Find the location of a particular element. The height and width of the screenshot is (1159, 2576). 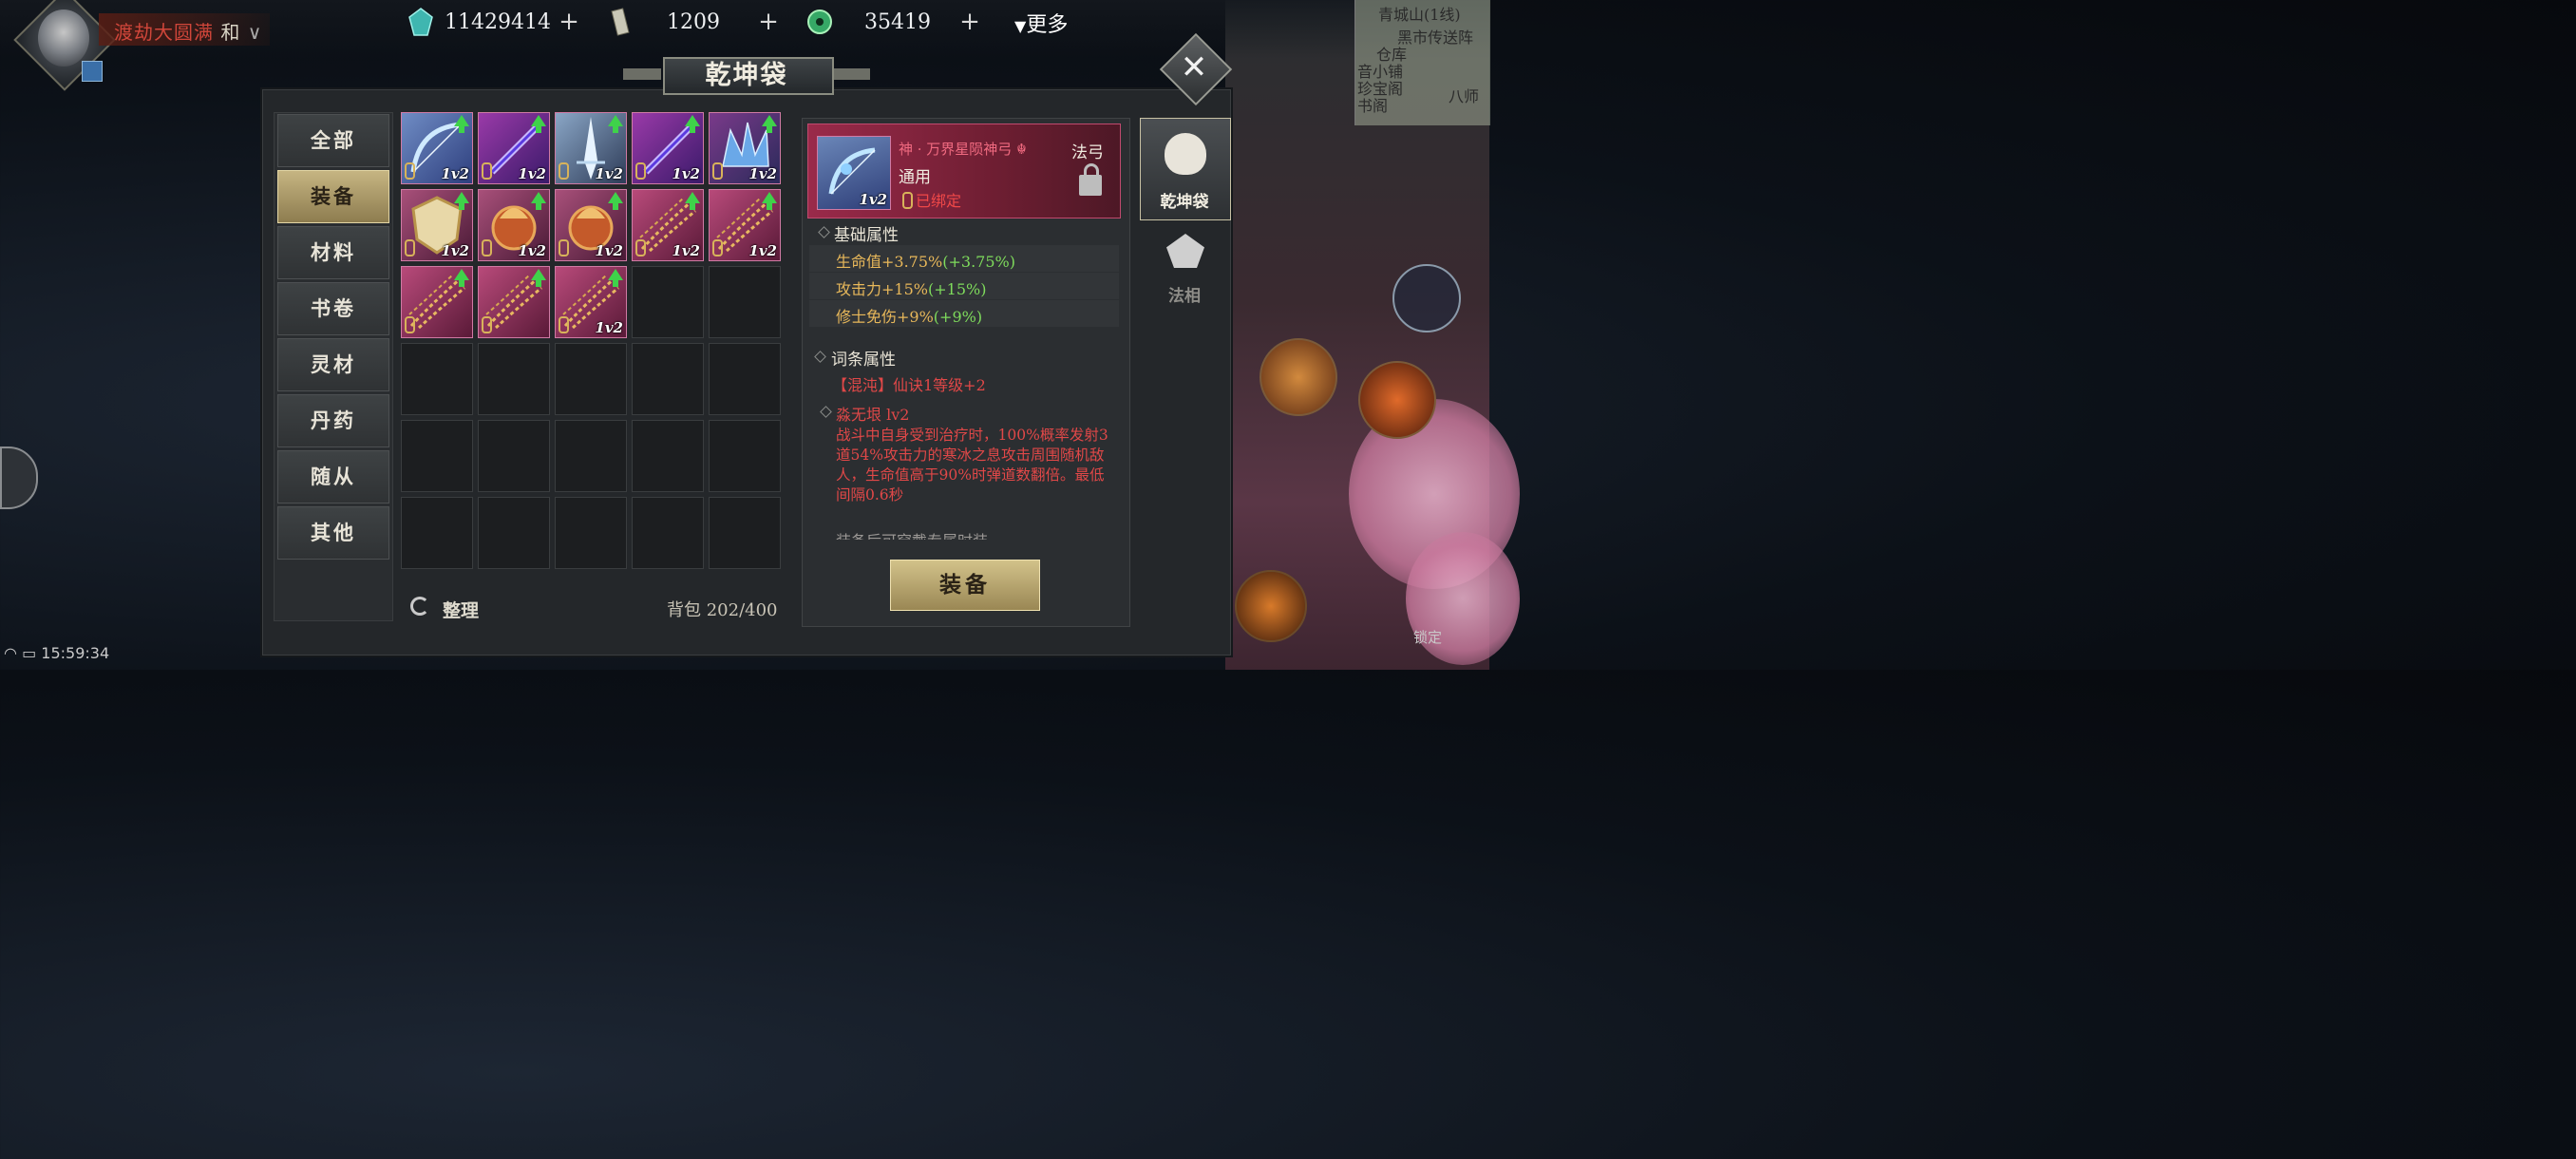

base-attributes-title: 基础属性 is located at coordinates (866, 235).